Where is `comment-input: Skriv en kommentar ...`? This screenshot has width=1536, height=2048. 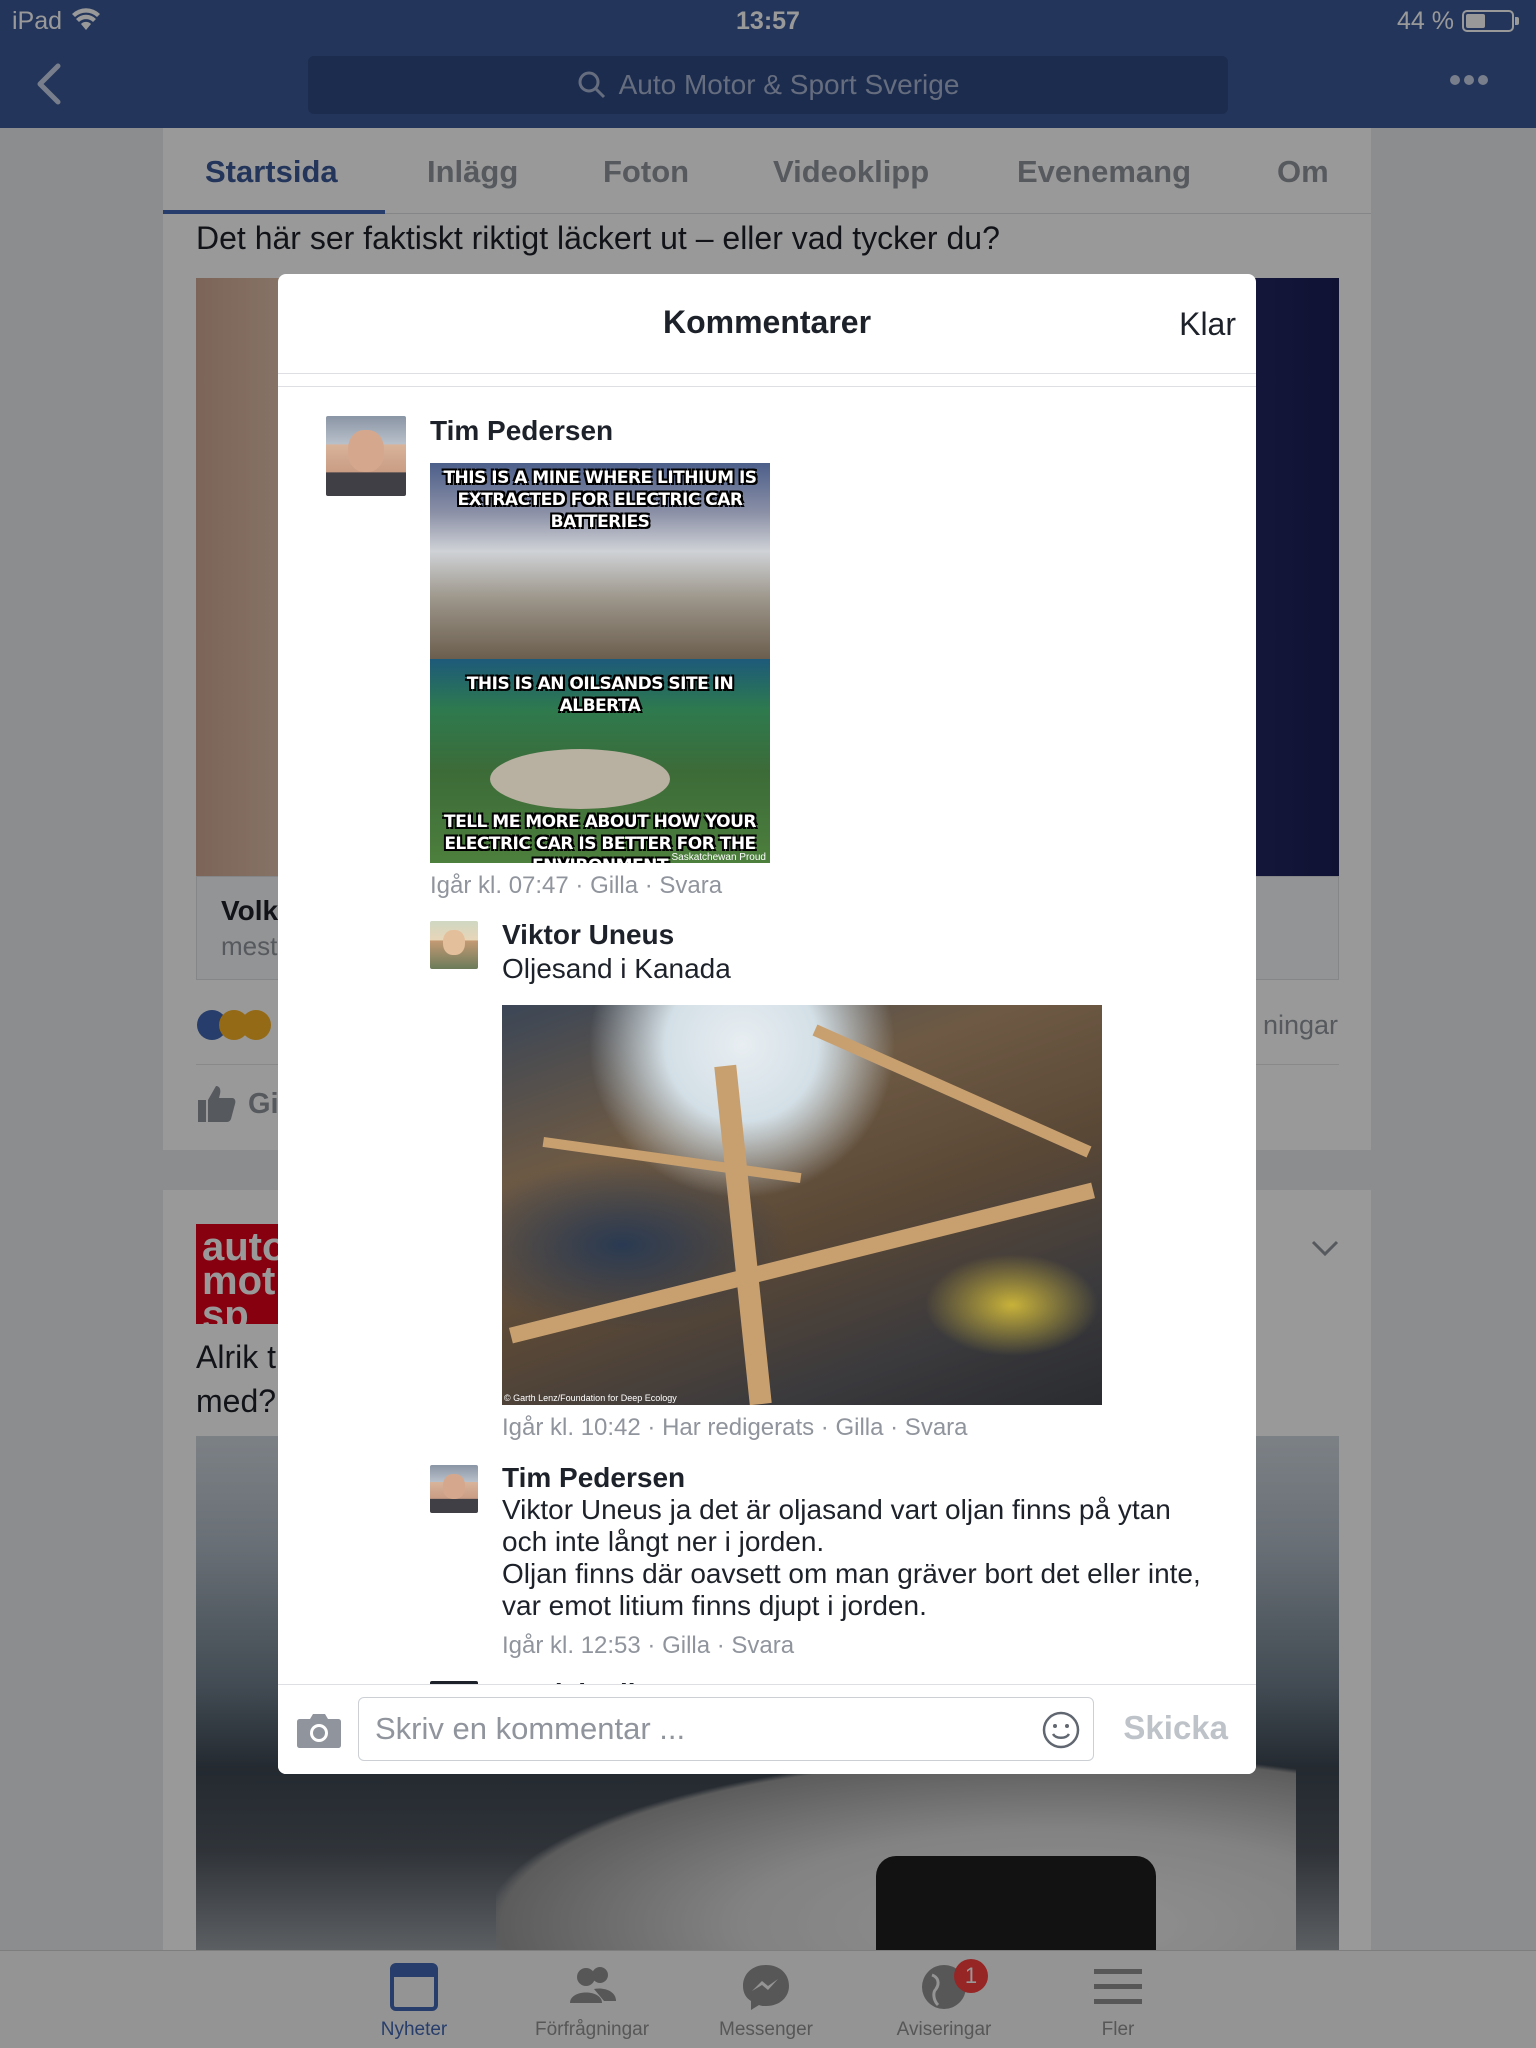 comment-input: Skriv en kommentar ... is located at coordinates (726, 1729).